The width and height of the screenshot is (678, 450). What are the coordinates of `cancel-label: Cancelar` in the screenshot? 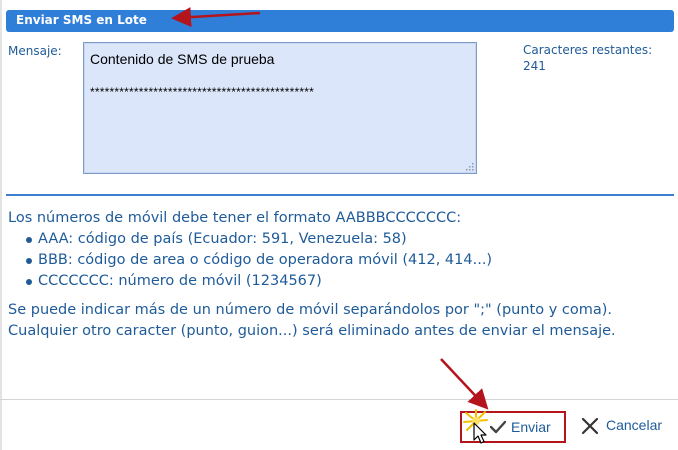 It's located at (634, 425).